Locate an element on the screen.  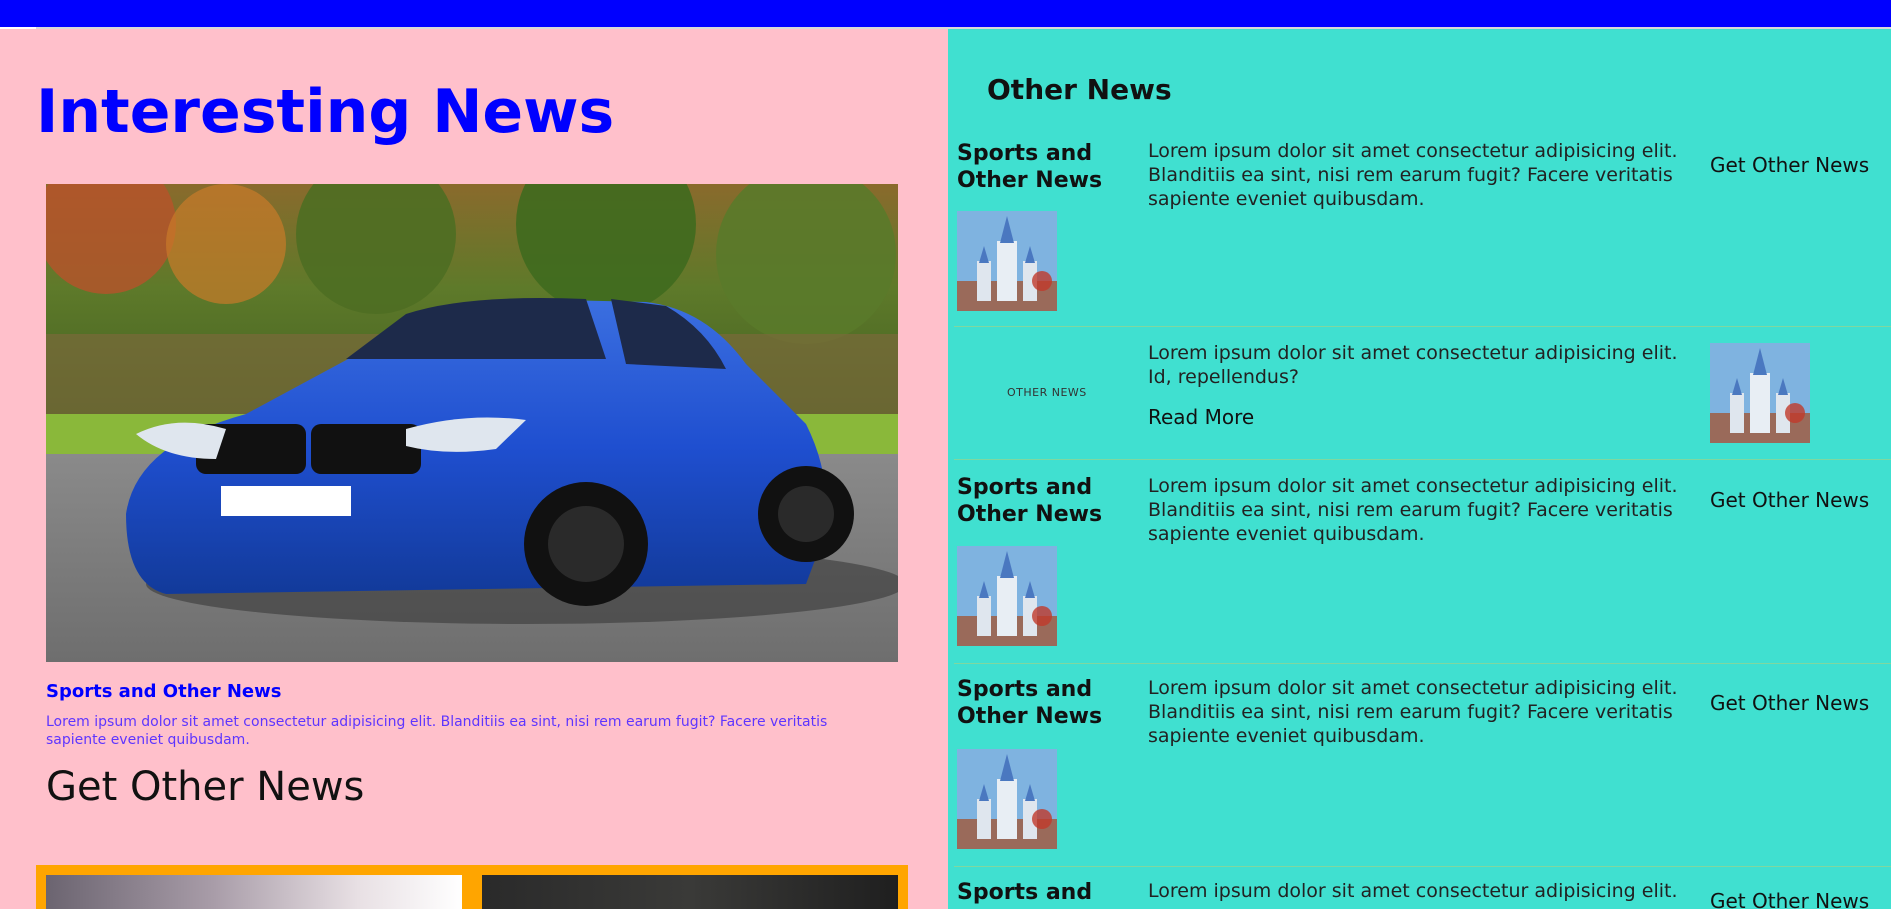
top-bar is located at coordinates (945, 13).